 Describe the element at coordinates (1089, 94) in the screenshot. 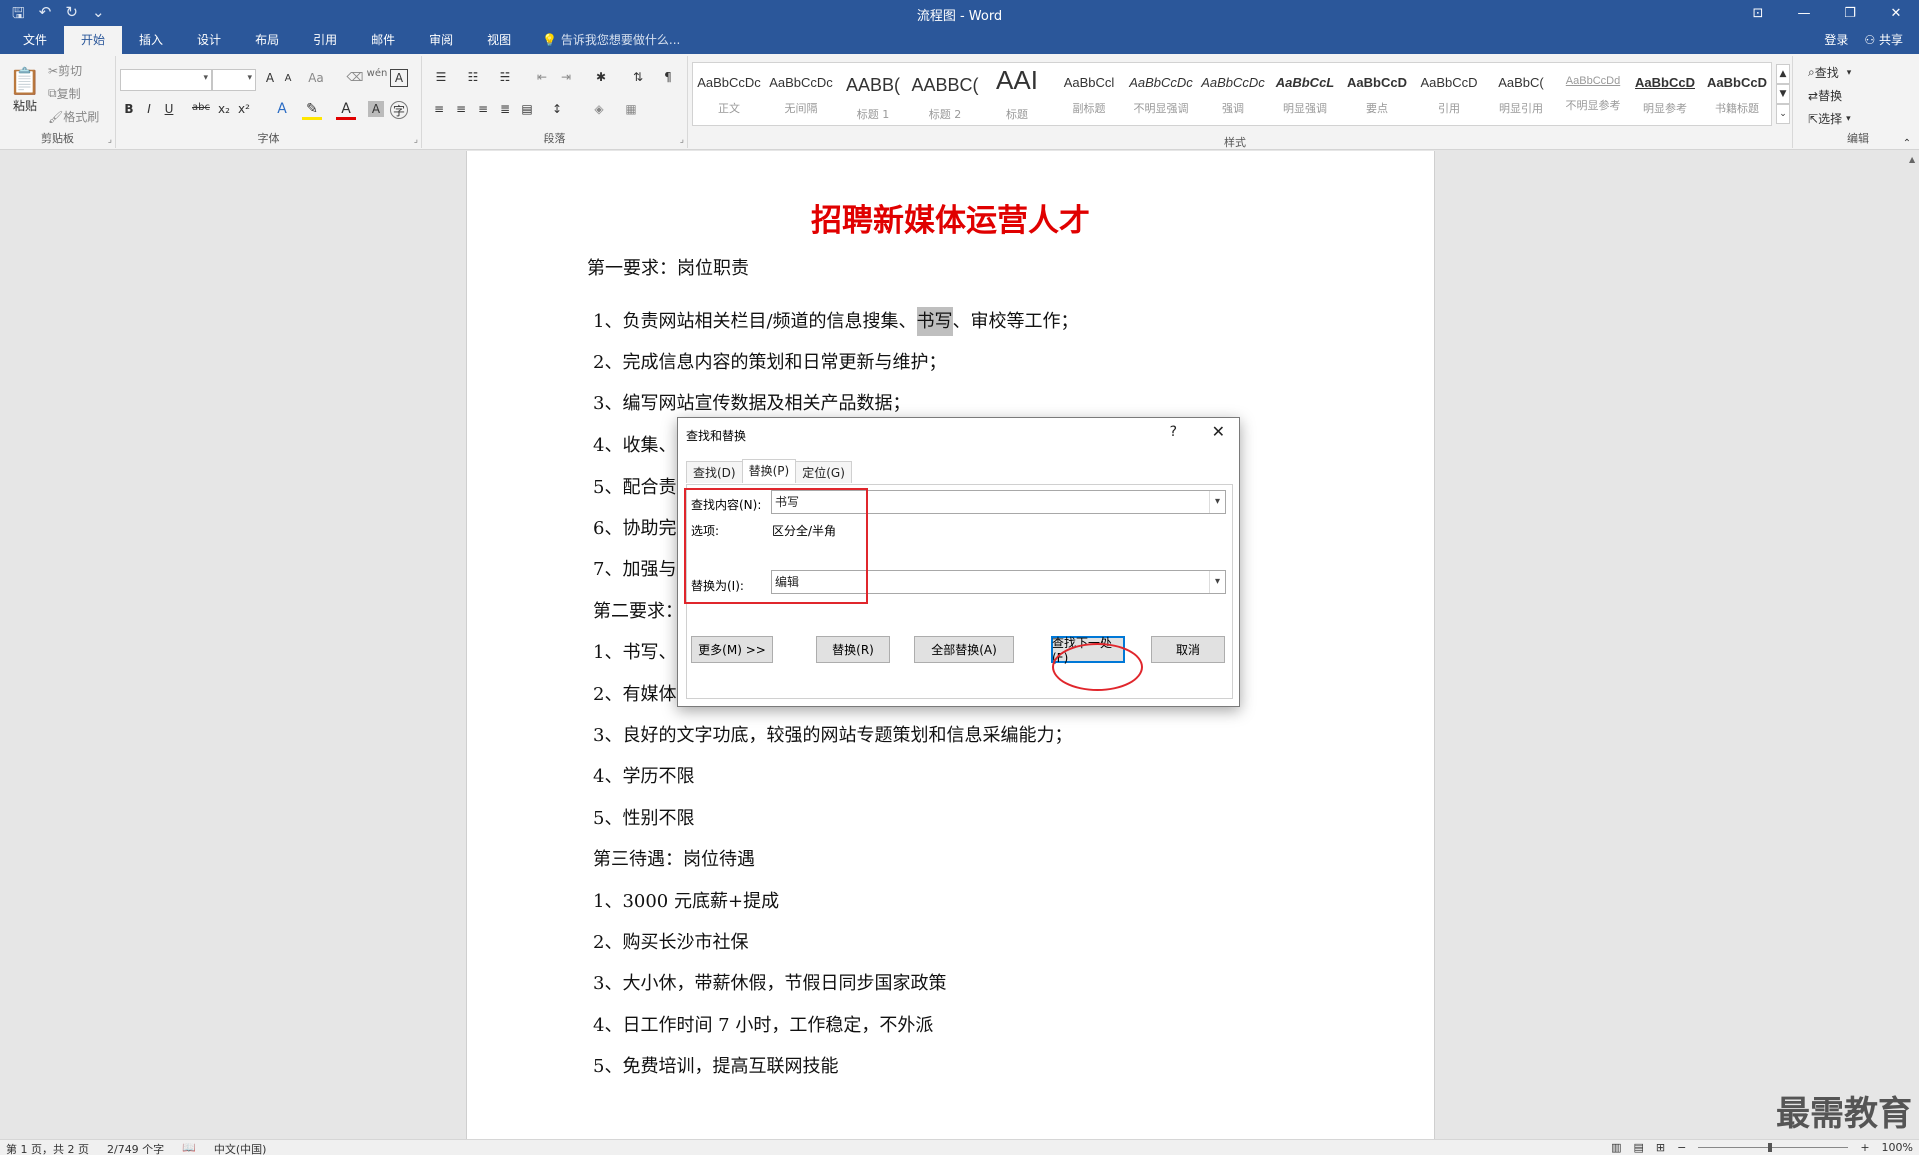

I see `style-item: AaBbCcl 副标题` at that location.